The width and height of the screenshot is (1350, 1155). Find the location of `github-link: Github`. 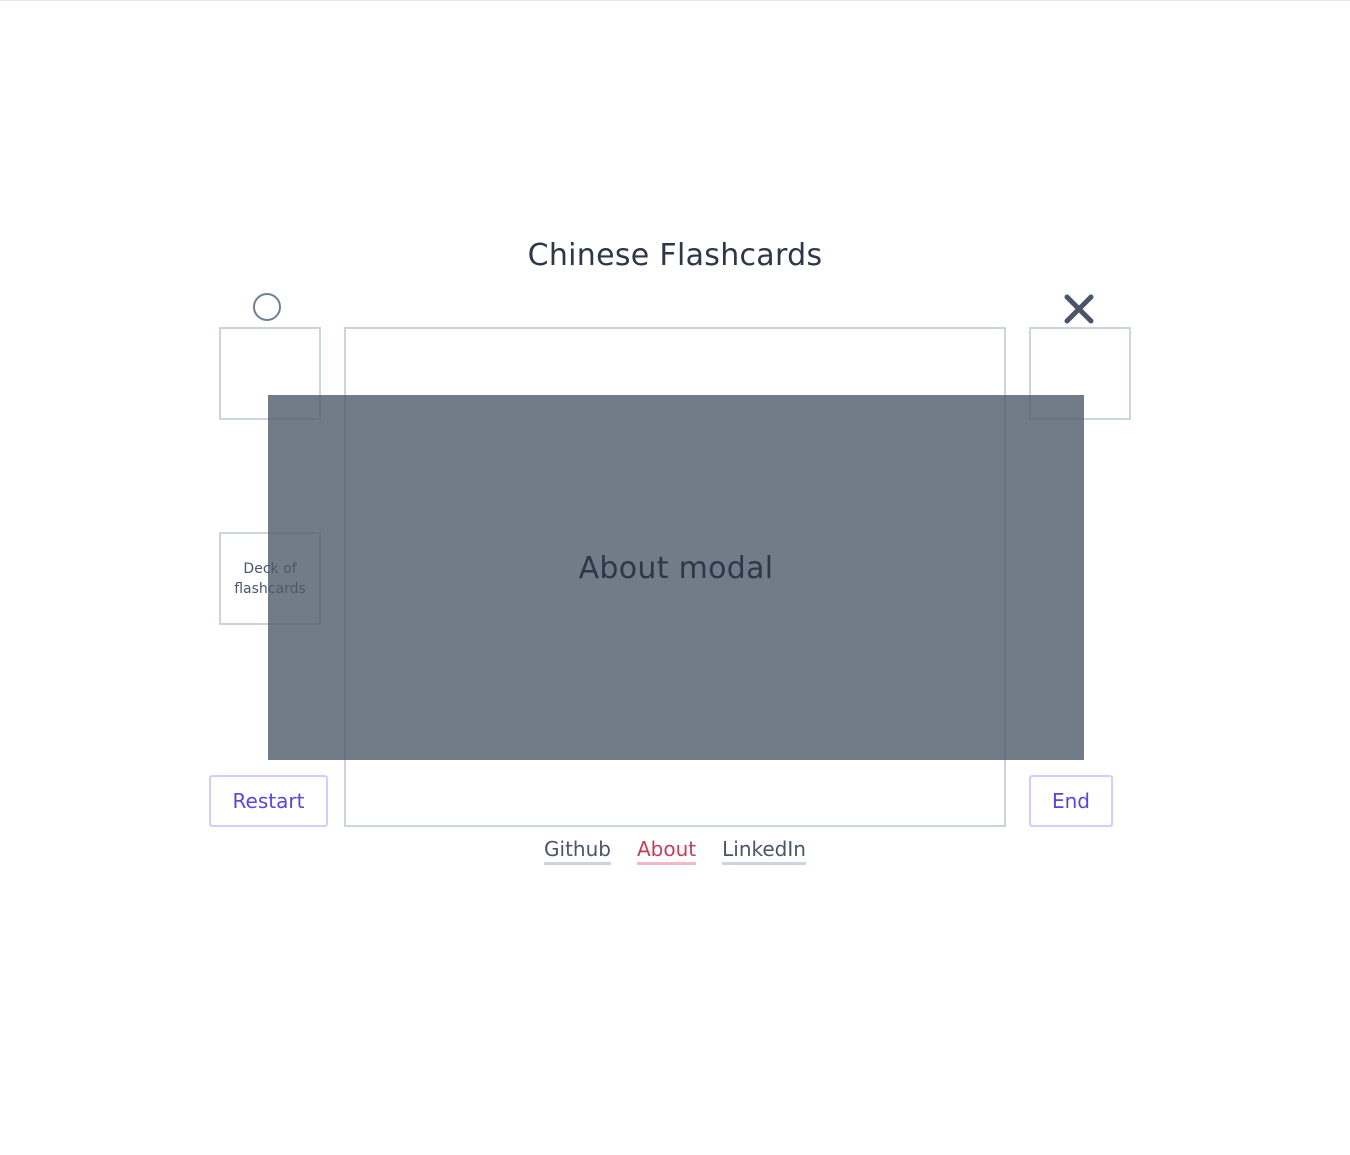

github-link: Github is located at coordinates (577, 850).